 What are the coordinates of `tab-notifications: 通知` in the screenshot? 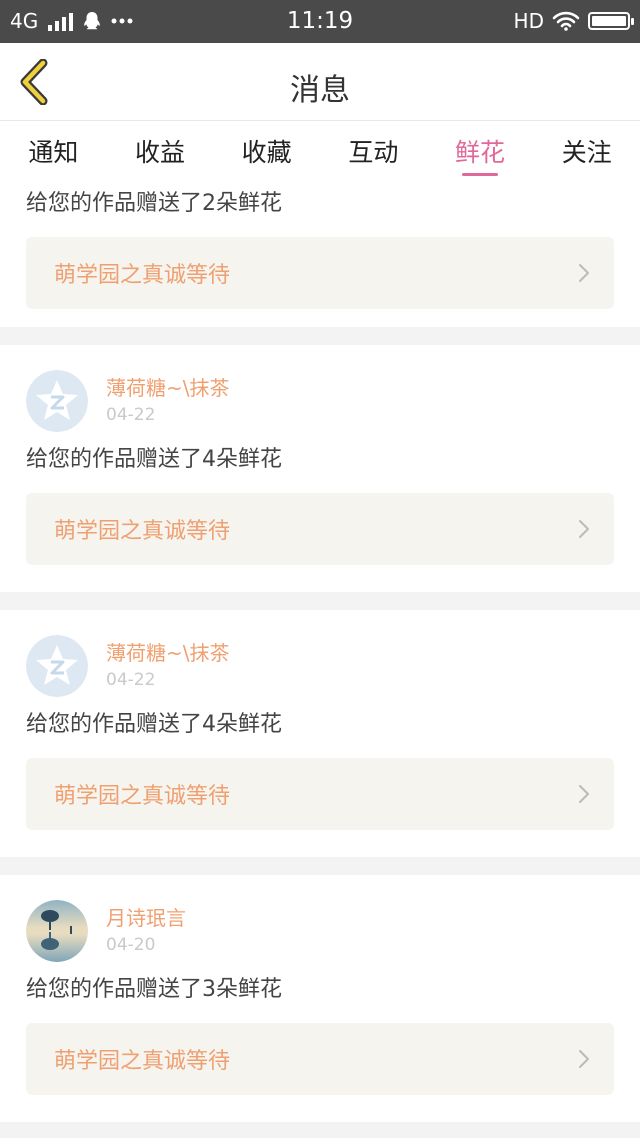 It's located at (53, 153).